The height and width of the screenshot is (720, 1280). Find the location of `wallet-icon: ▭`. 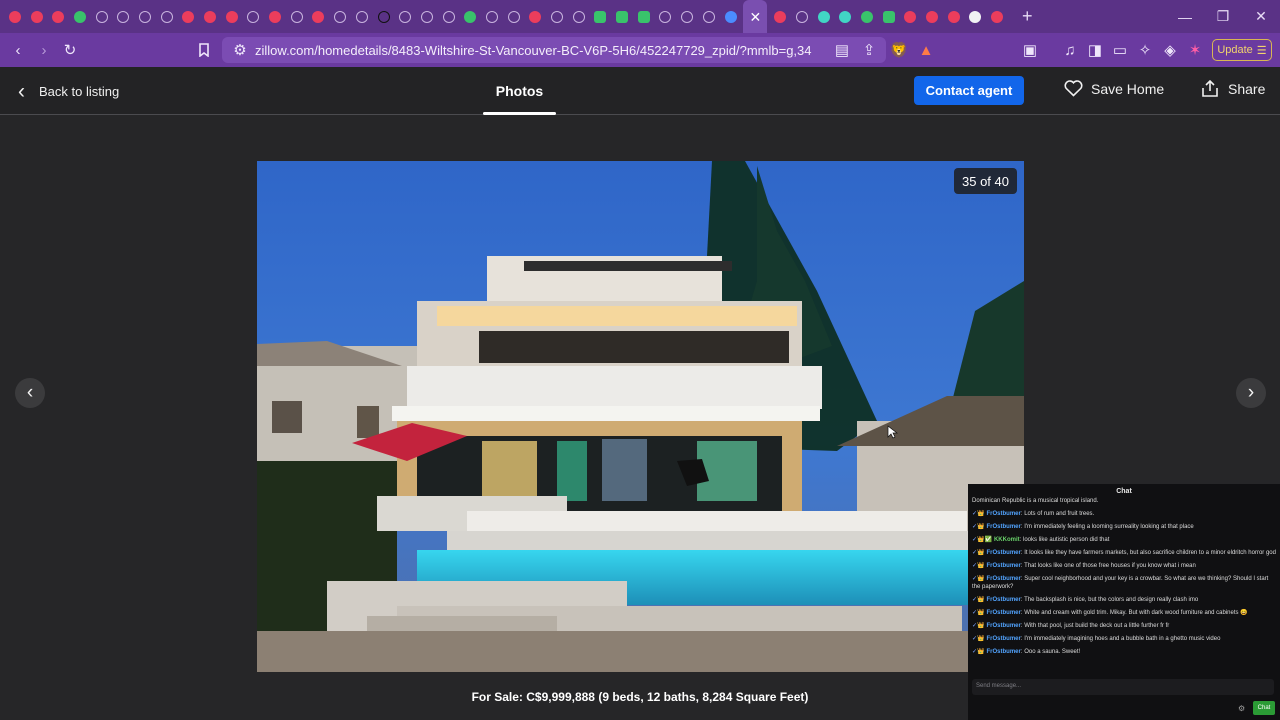

wallet-icon: ▭ is located at coordinates (1120, 50).